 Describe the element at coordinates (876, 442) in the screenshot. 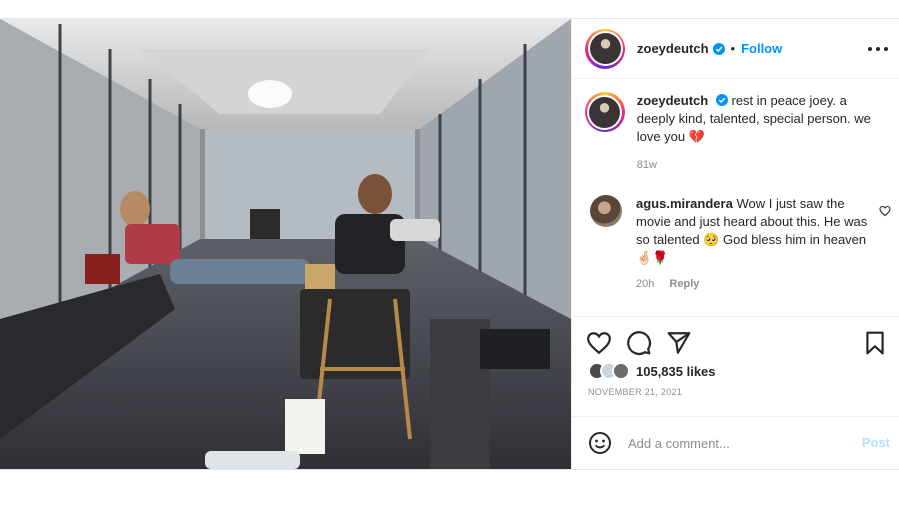

I see `post-comment-button: Post` at that location.